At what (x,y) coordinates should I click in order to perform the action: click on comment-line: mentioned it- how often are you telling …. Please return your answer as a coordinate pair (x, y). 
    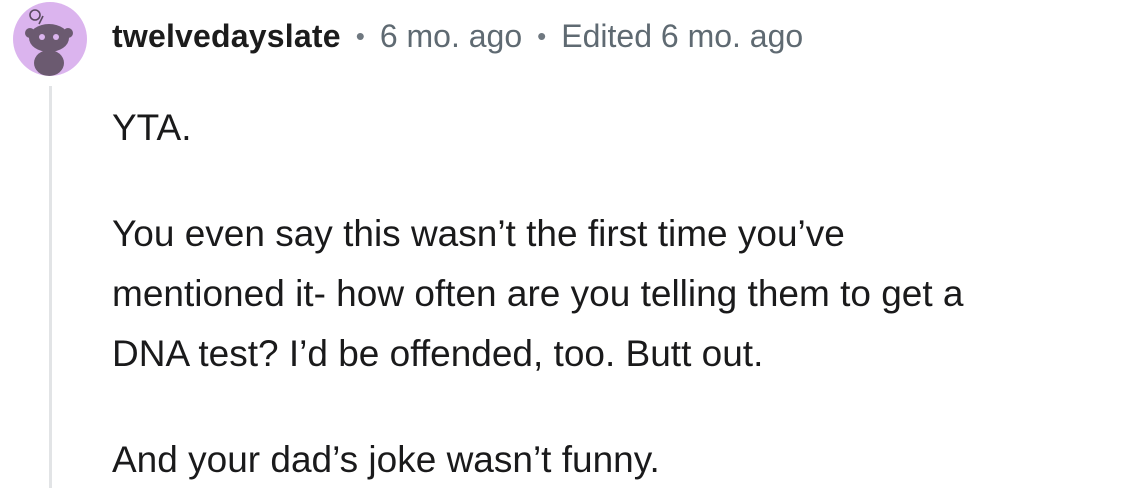
    Looking at the image, I should click on (538, 293).